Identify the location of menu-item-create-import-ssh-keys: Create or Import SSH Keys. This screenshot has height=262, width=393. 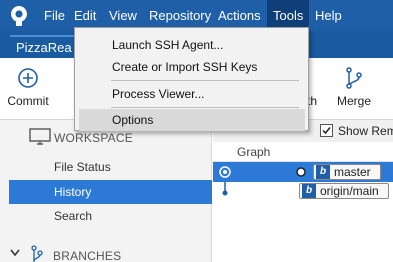
(192, 67).